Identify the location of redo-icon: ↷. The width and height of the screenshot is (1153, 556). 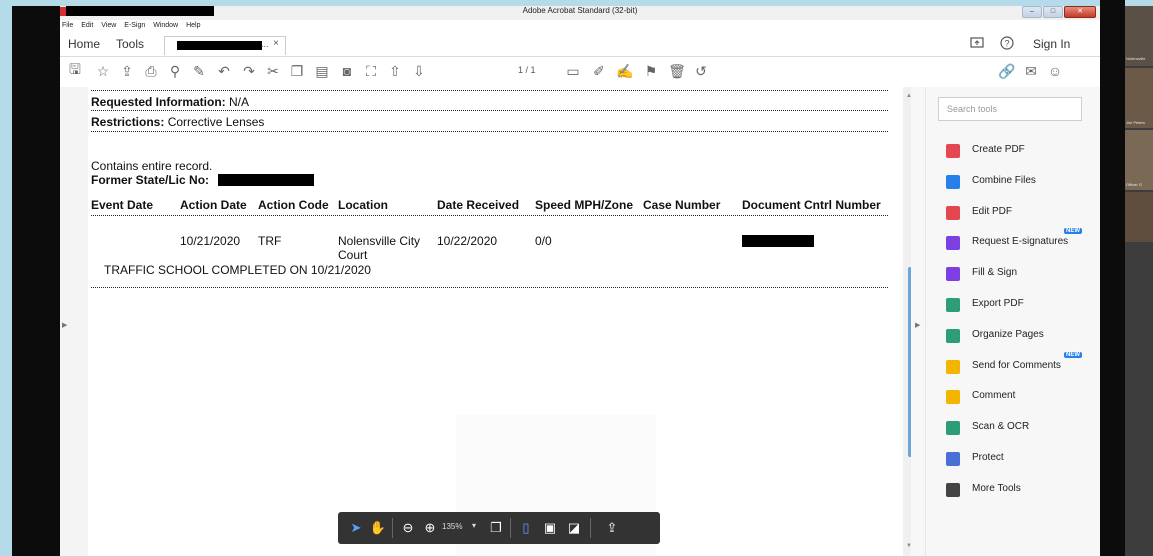
(249, 71).